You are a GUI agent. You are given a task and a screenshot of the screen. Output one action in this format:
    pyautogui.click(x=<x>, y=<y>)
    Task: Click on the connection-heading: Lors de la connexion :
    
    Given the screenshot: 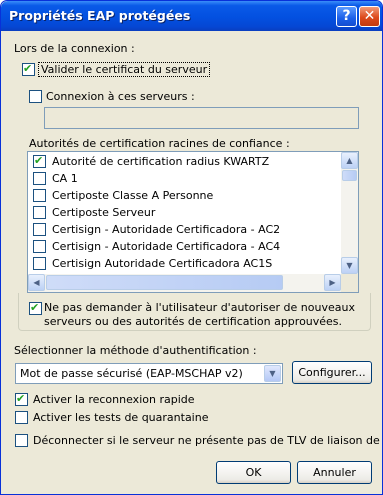 What is the action you would take?
    pyautogui.click(x=74, y=48)
    